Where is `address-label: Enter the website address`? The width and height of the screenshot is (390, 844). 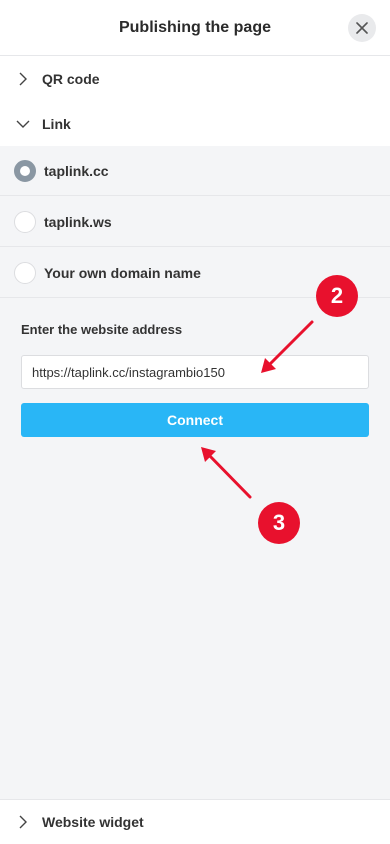
address-label: Enter the website address is located at coordinates (102, 329).